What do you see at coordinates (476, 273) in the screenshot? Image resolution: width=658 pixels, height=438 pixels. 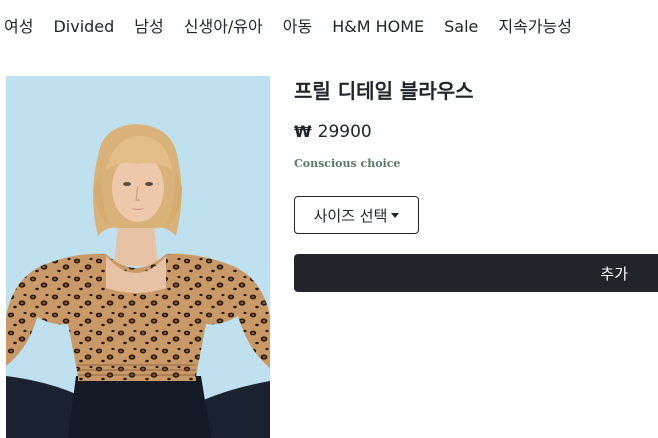 I see `add-to-cart-button: 추가` at bounding box center [476, 273].